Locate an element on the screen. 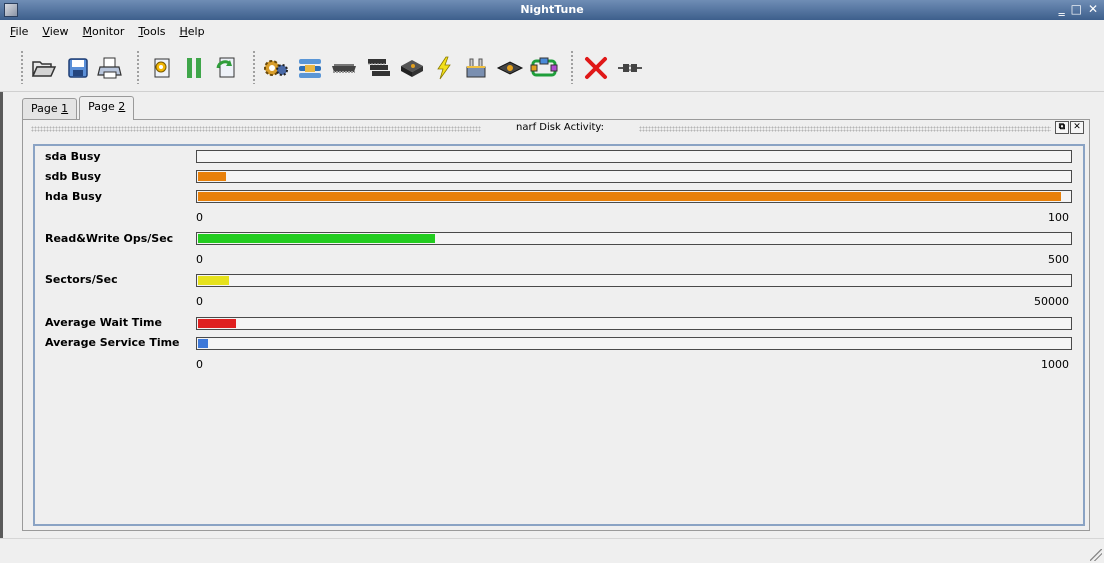 The image size is (1104, 563). window-title: NightTune is located at coordinates (552, 9).